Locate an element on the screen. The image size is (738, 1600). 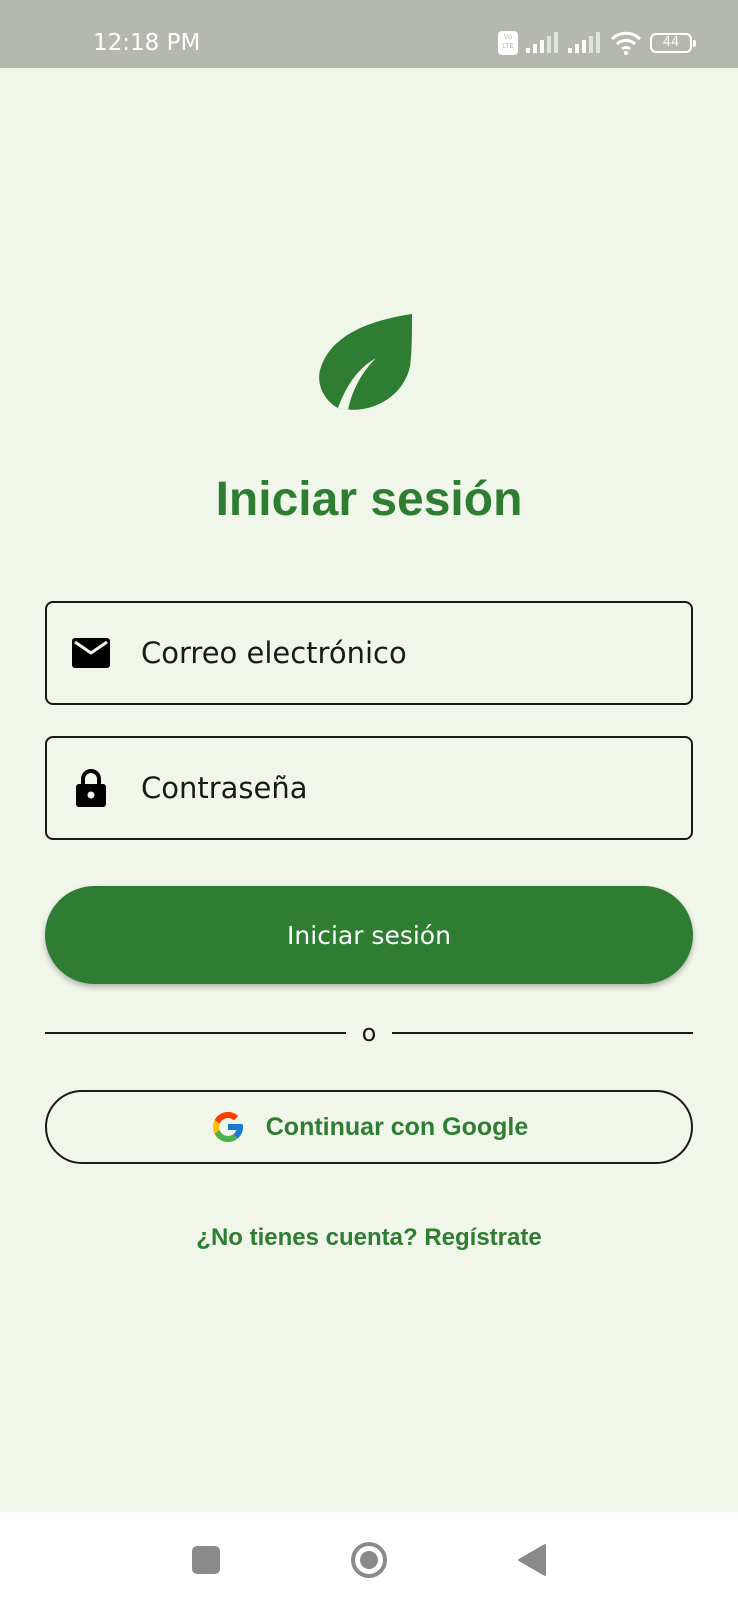
back-icon is located at coordinates (532, 1560).